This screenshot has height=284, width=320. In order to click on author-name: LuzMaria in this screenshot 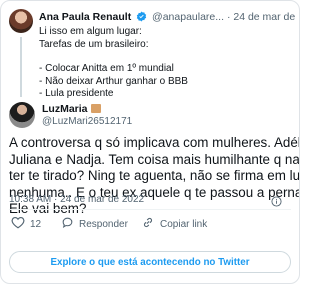, I will do `click(65, 109)`.